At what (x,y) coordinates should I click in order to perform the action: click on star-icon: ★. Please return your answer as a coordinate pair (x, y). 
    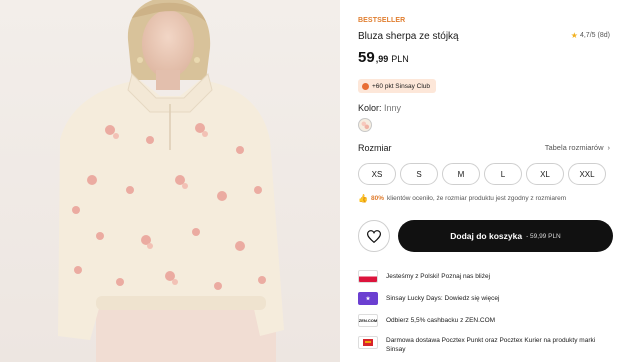
    Looking at the image, I should click on (574, 35).